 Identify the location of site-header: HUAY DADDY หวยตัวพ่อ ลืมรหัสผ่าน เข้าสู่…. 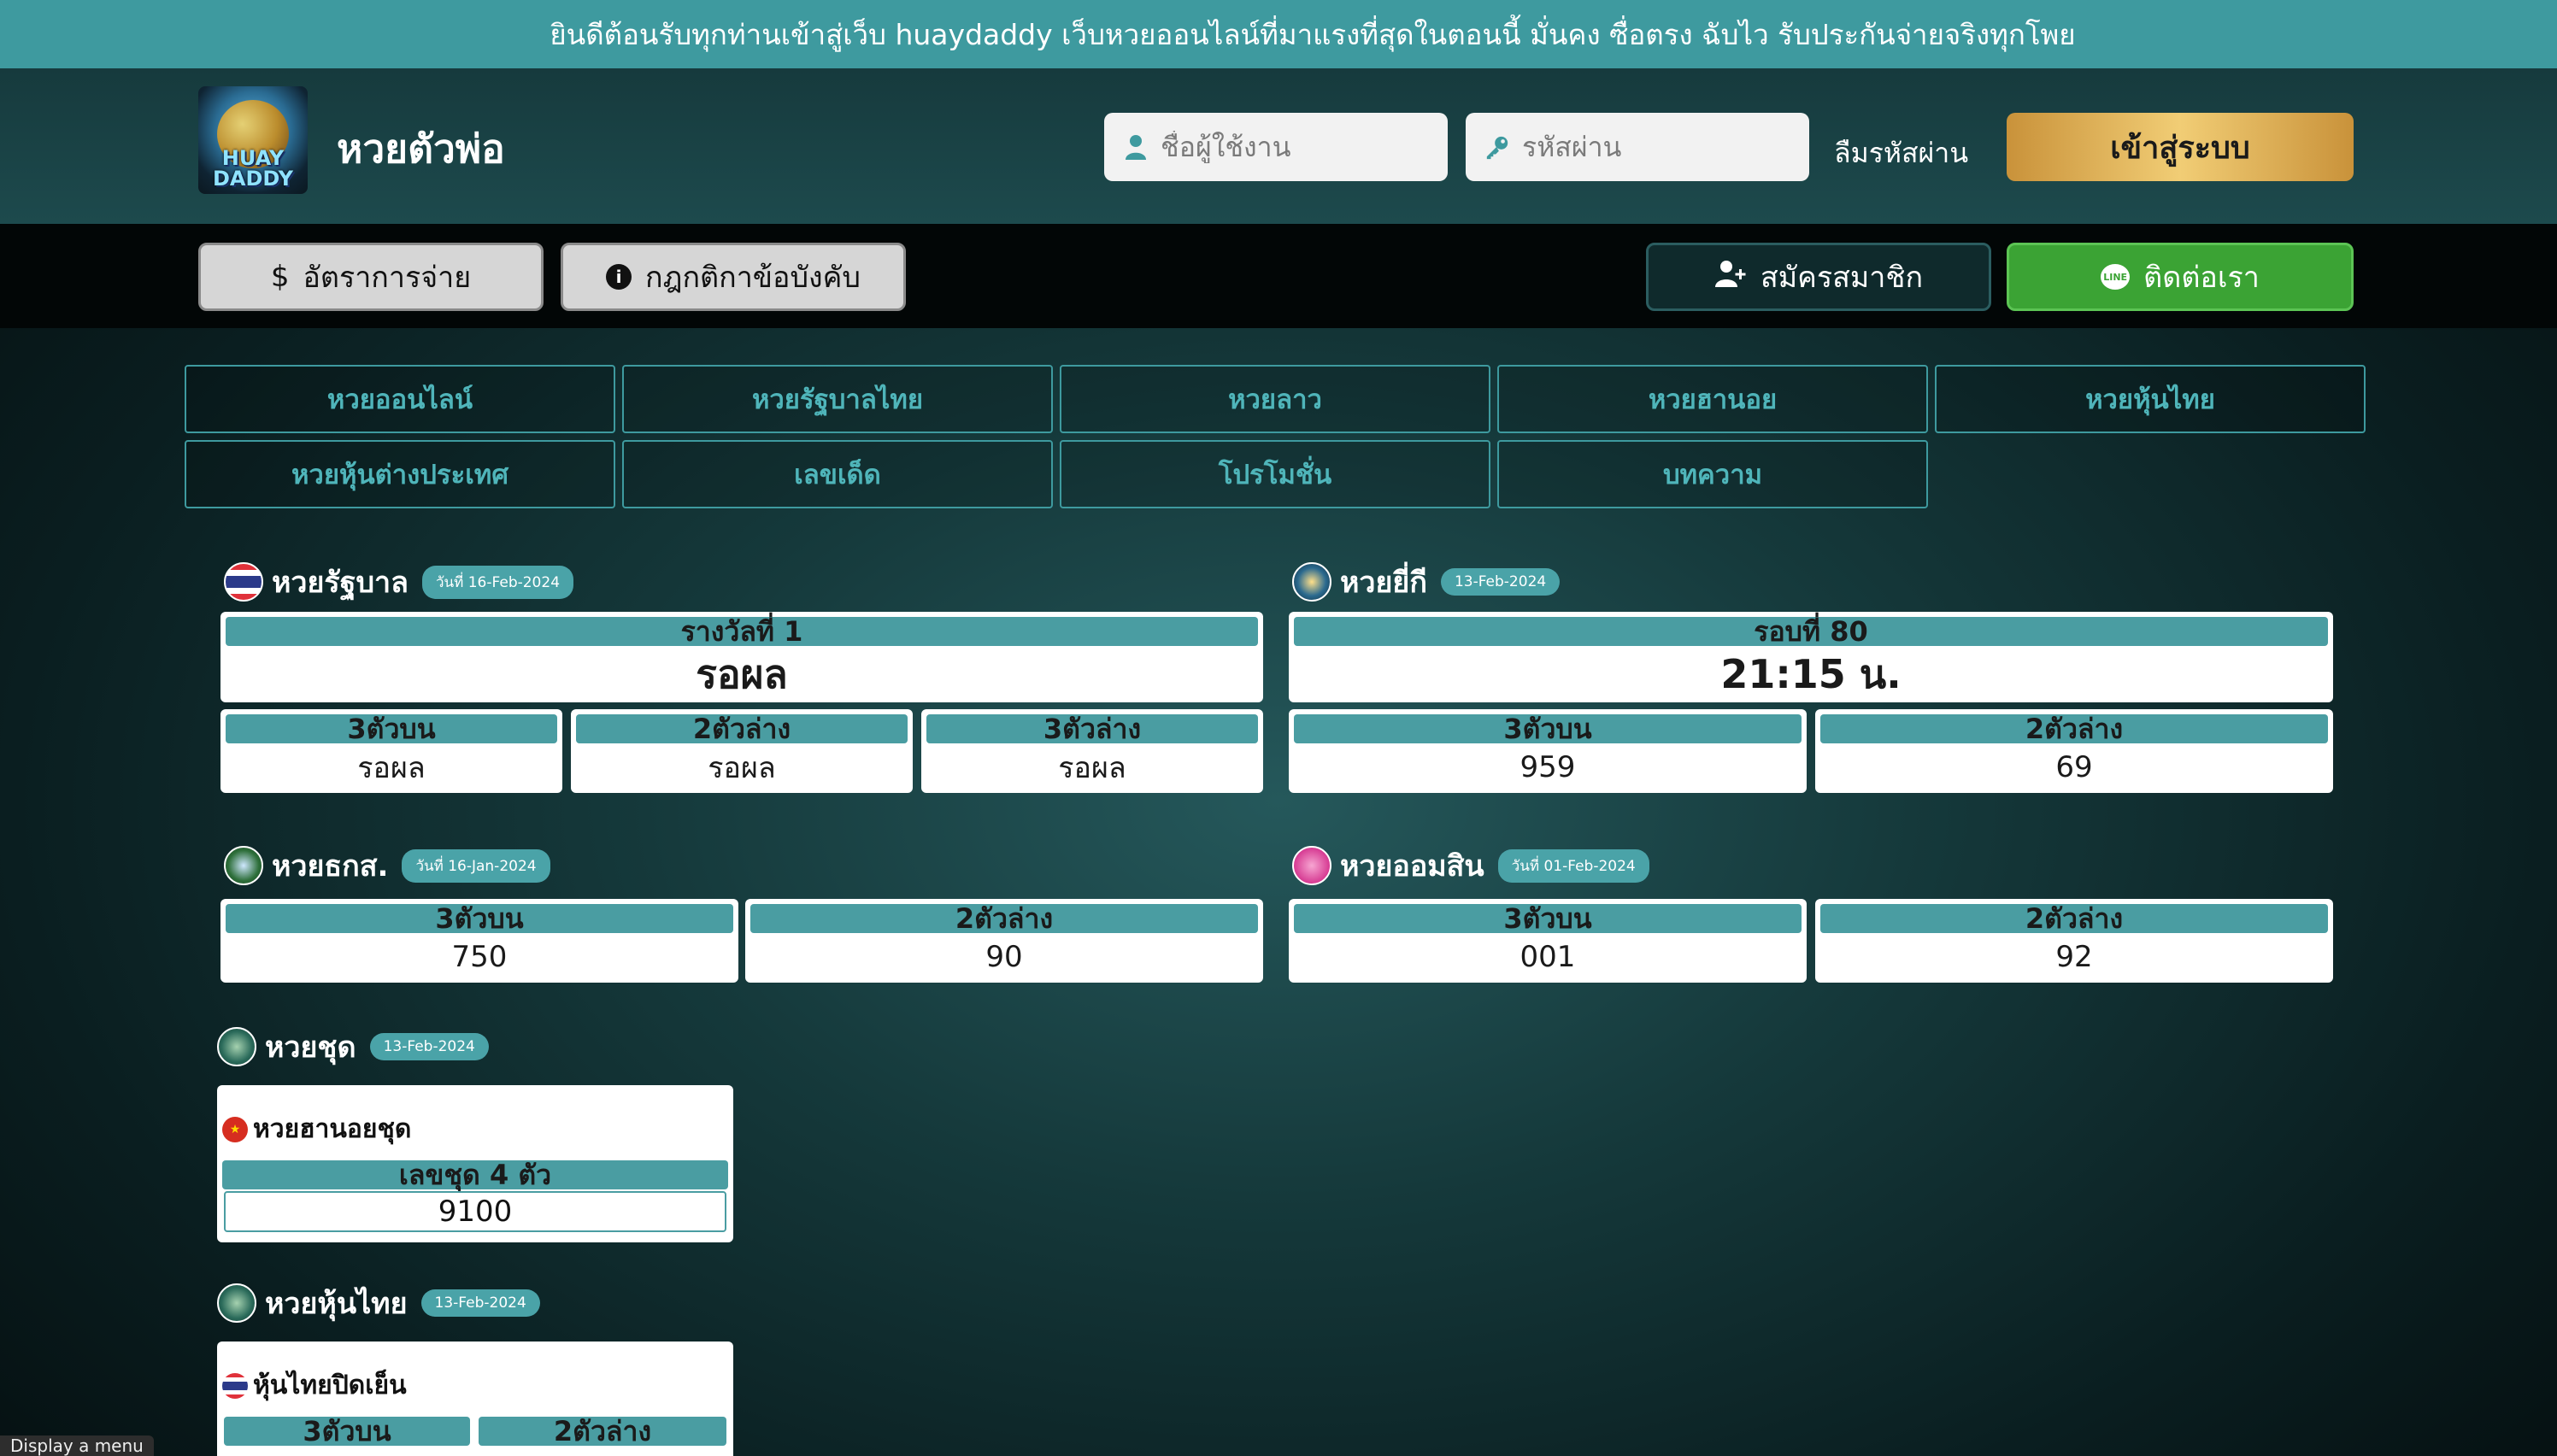
(1278, 146).